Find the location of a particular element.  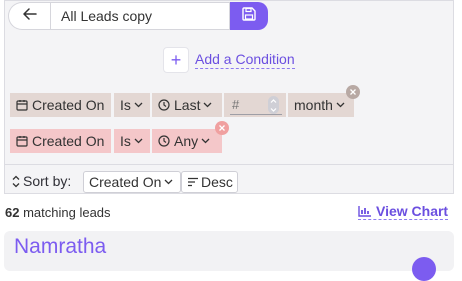

sort-direction-toggle: Desc is located at coordinates (209, 182).